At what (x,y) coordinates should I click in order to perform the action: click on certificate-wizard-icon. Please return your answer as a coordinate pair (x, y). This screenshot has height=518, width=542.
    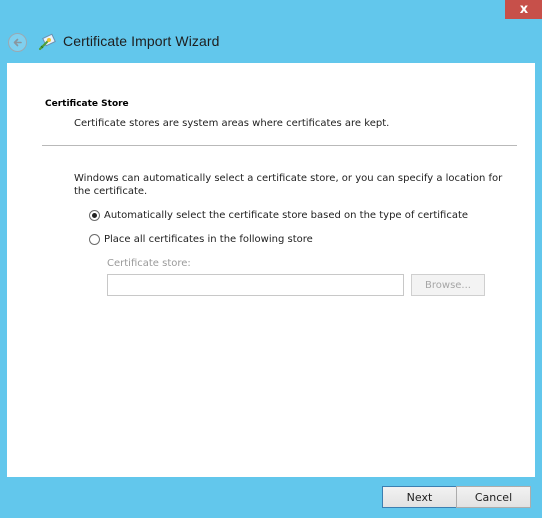
    Looking at the image, I should click on (47, 42).